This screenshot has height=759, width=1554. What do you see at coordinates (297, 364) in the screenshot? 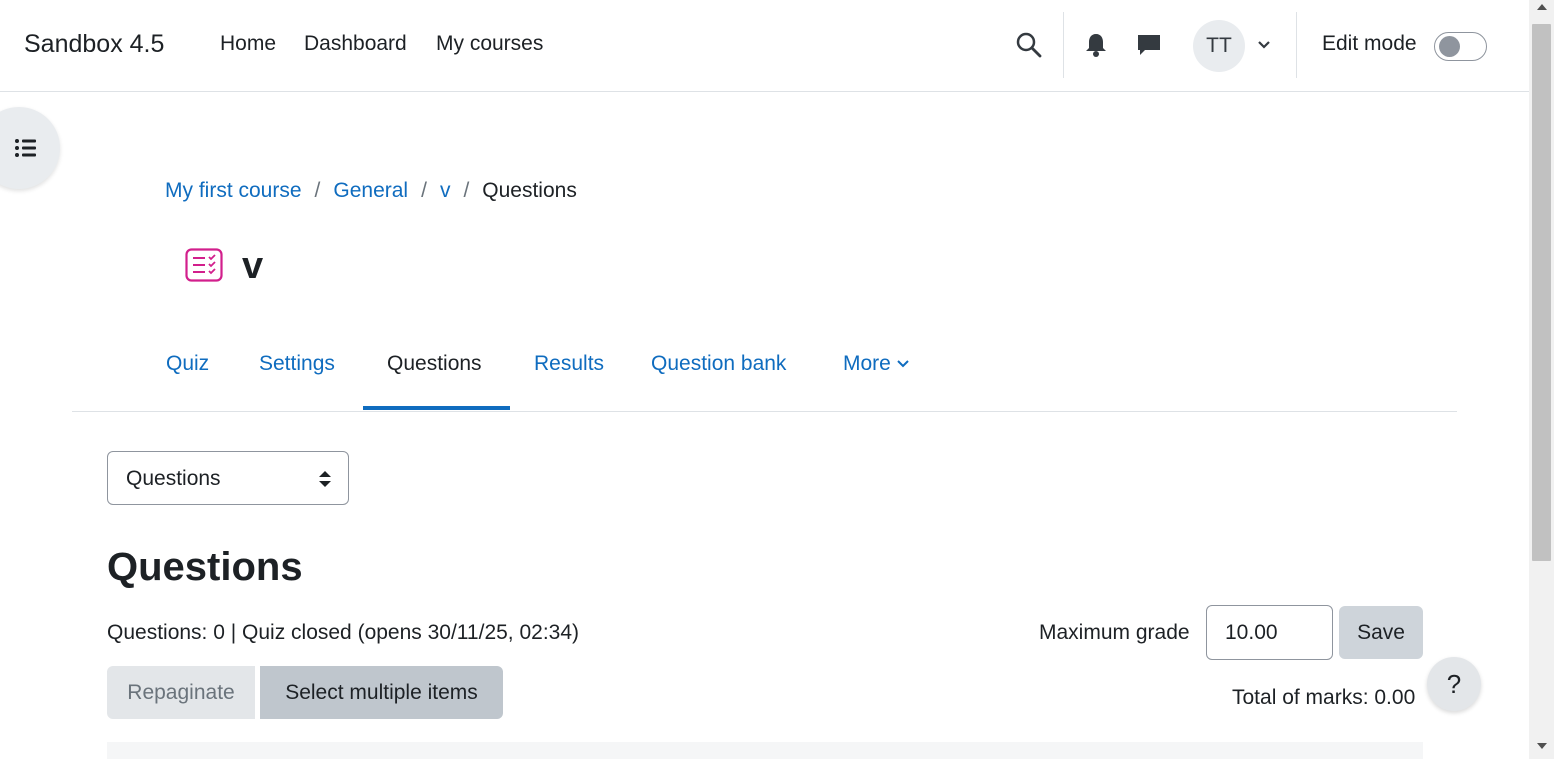
I see `tab-settings: Settings` at bounding box center [297, 364].